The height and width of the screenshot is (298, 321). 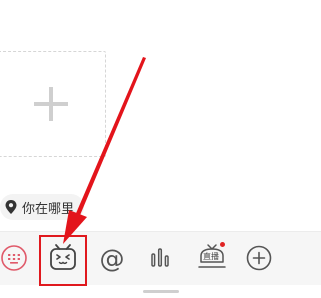 I want to click on add-button, so click(x=259, y=258).